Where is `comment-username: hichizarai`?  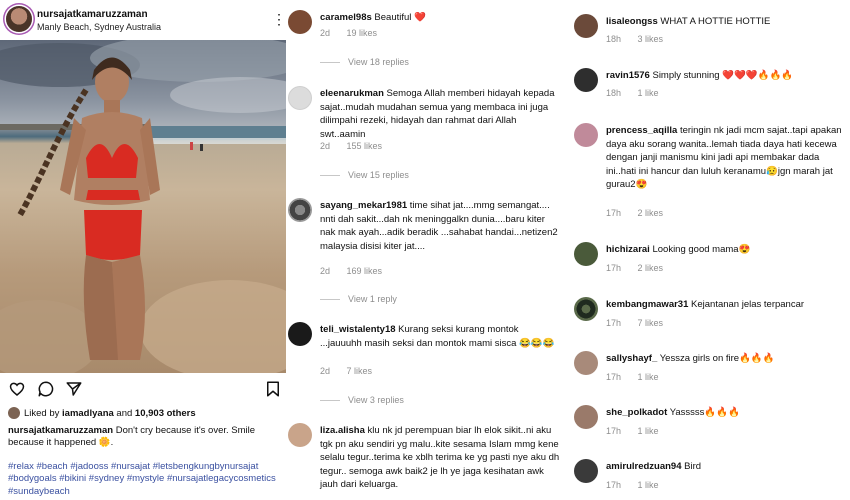 comment-username: hichizarai is located at coordinates (628, 249).